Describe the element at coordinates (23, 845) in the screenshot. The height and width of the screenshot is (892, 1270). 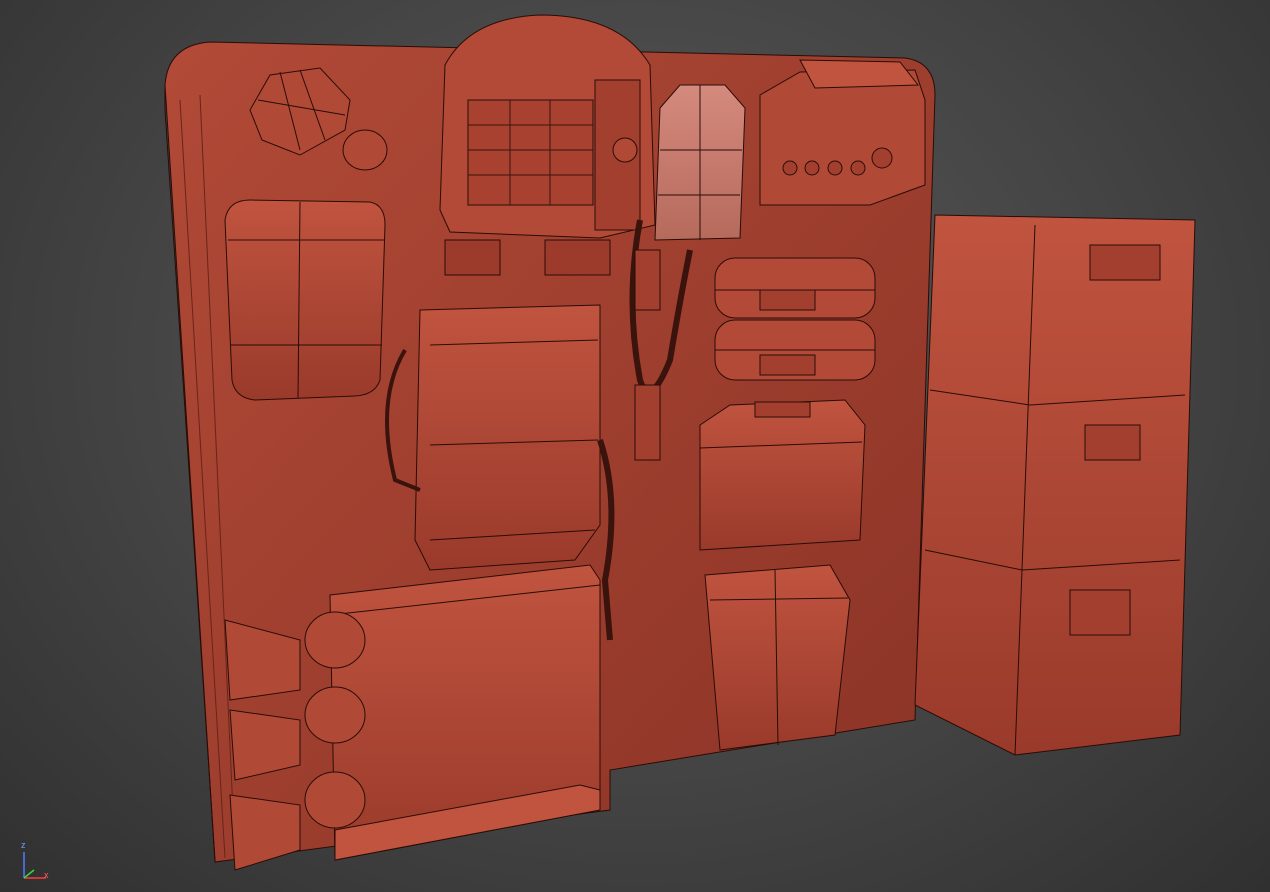
I see `axis-z-label: z` at that location.